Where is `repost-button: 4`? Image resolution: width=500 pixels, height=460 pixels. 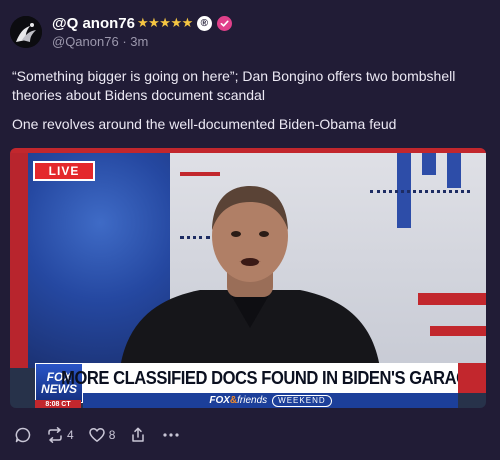
repost-button: 4 is located at coordinates (60, 435).